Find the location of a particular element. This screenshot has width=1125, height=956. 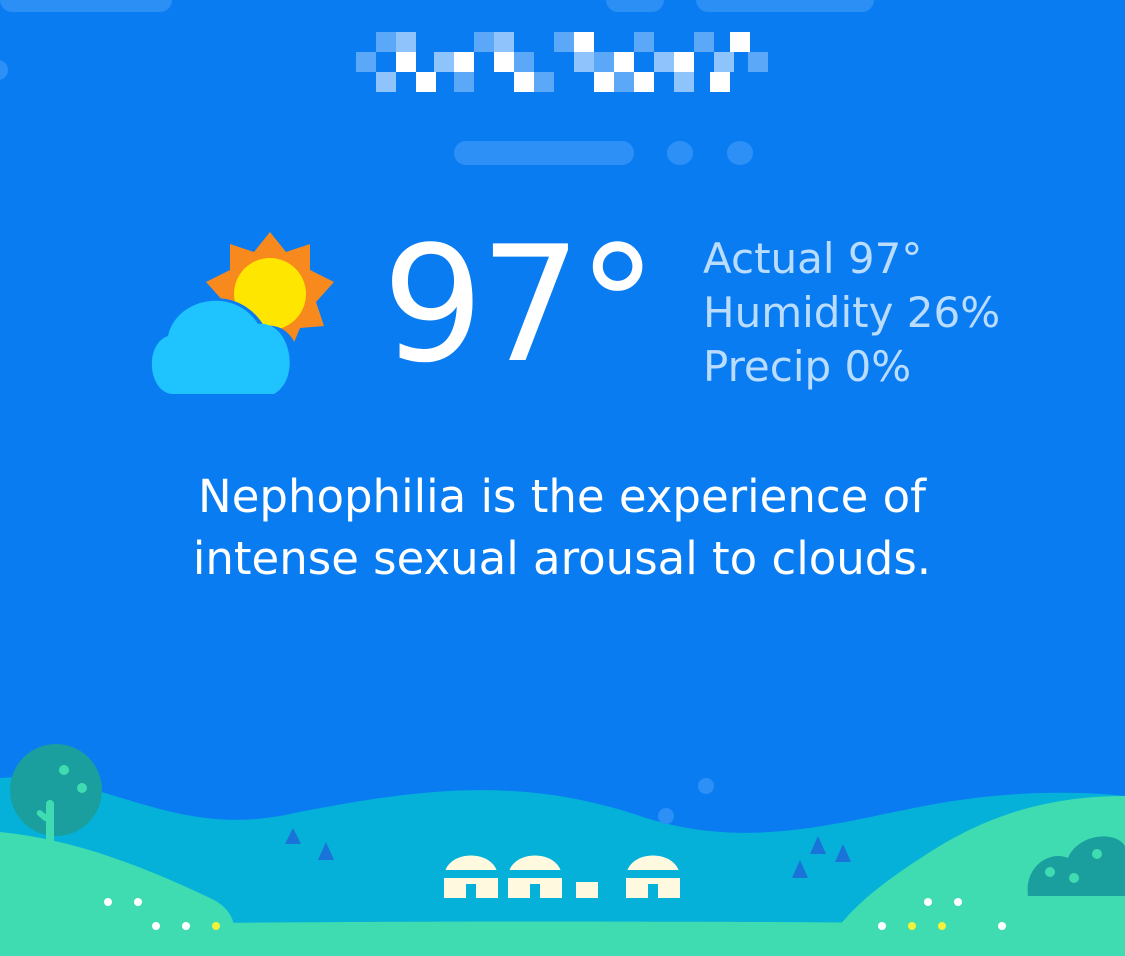

humidity: Humidity 26% is located at coordinates (852, 312).